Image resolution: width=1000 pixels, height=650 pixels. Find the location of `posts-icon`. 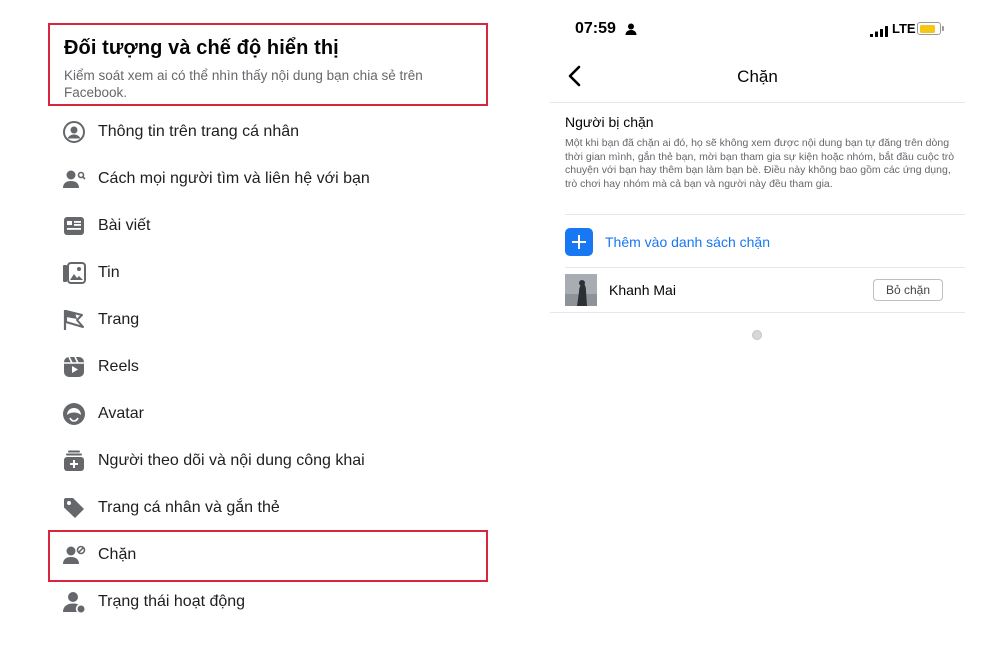

posts-icon is located at coordinates (74, 226).